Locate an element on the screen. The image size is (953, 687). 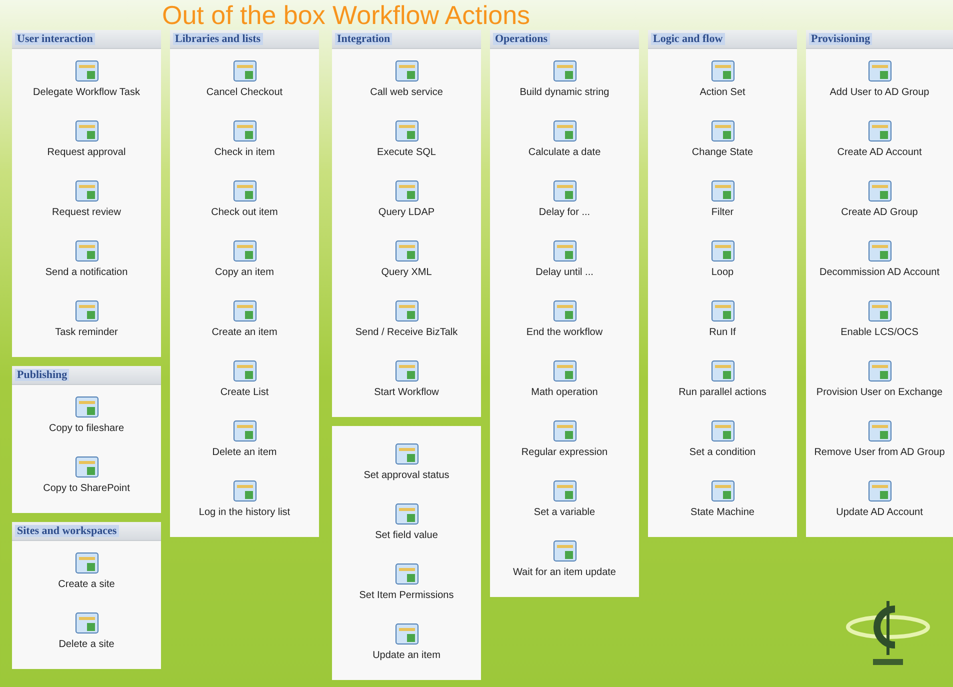
slide-title: Out of the box Workflow Actions is located at coordinates (346, 15).